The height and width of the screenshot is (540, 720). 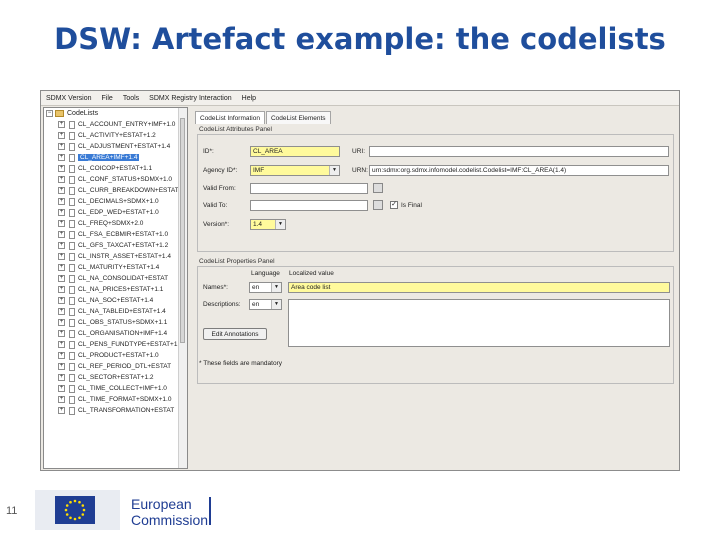 I want to click on tree-item-label: CL_SECTOR+ESTAT+1.2, so click(x=116, y=377).